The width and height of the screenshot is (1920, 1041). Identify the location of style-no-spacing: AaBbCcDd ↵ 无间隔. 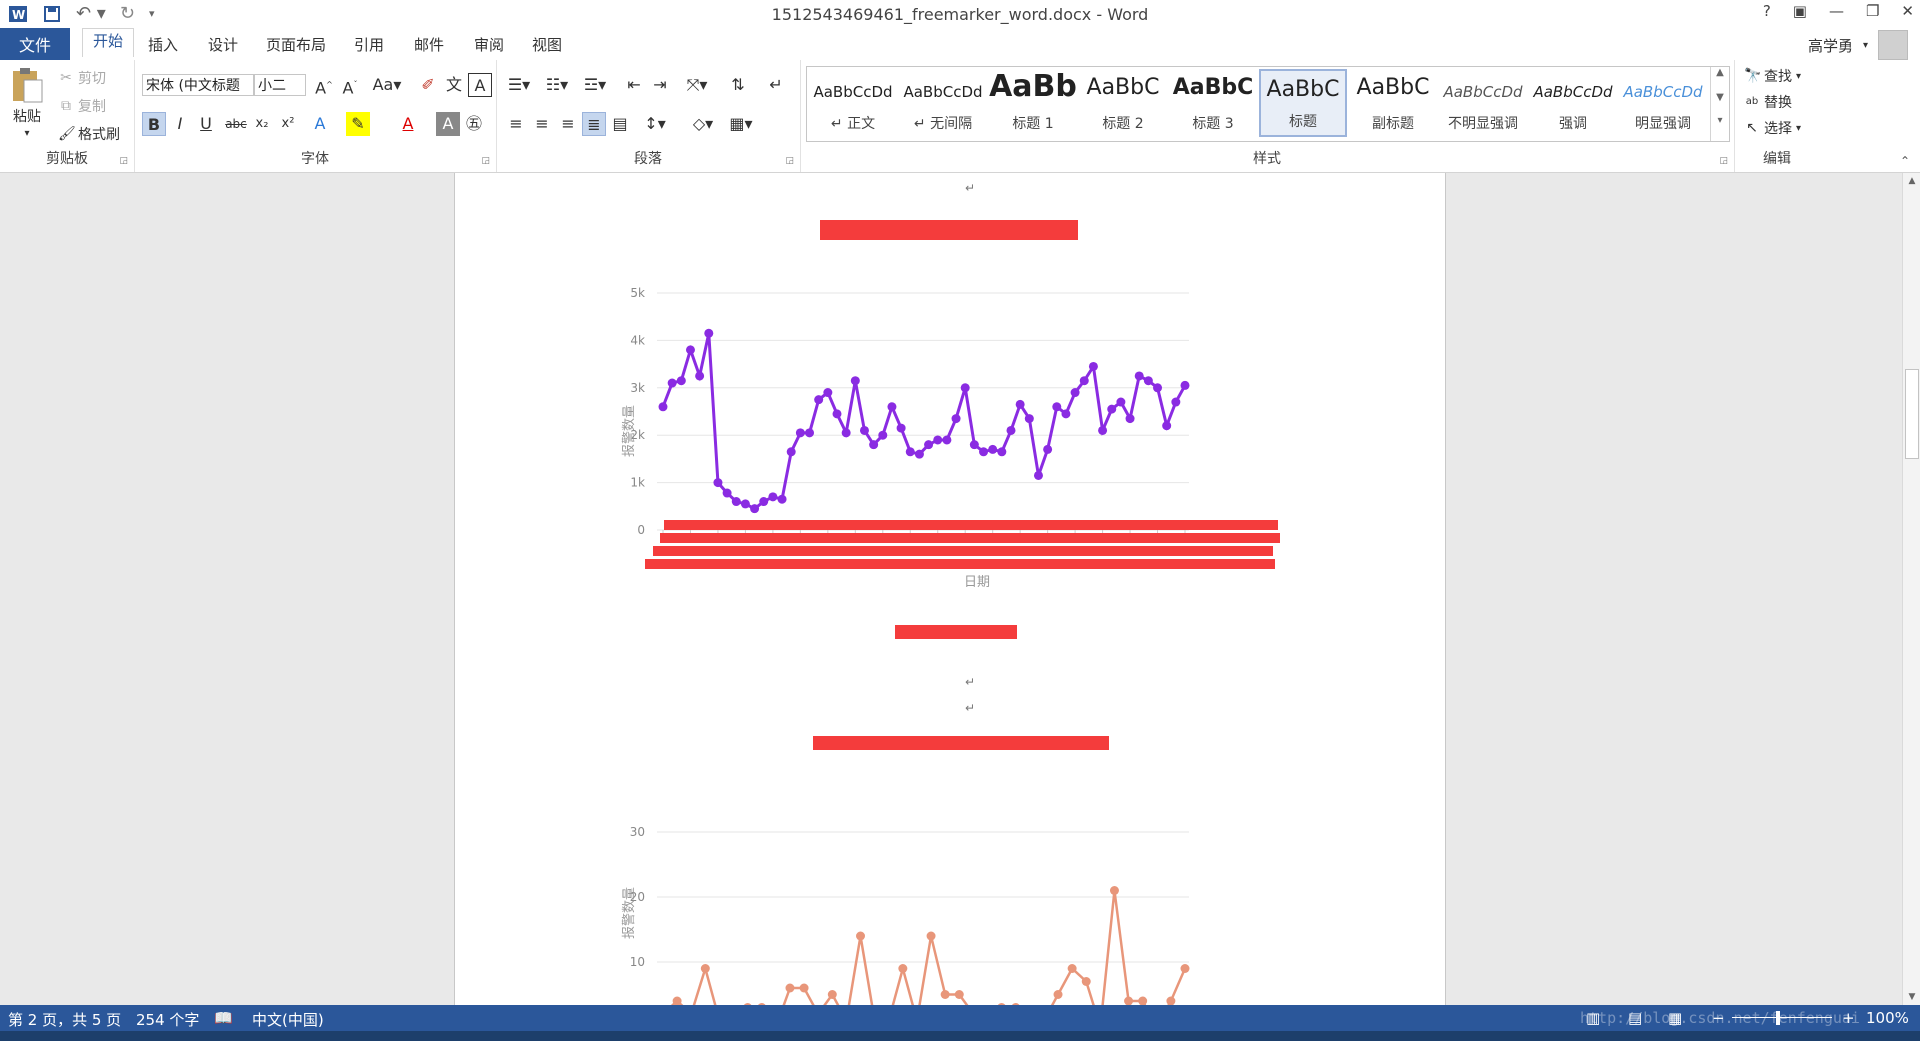
(943, 103).